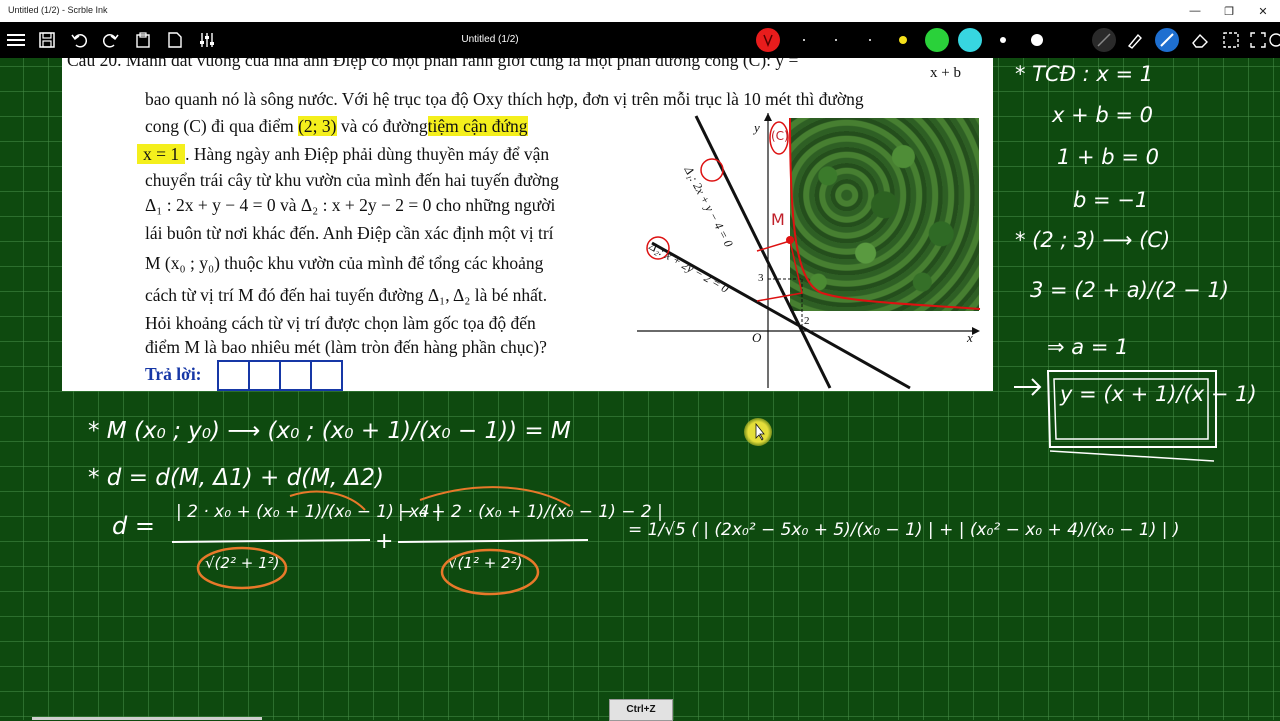 The height and width of the screenshot is (721, 1280). What do you see at coordinates (1263, 11) in the screenshot?
I see `close-button: ✕` at bounding box center [1263, 11].